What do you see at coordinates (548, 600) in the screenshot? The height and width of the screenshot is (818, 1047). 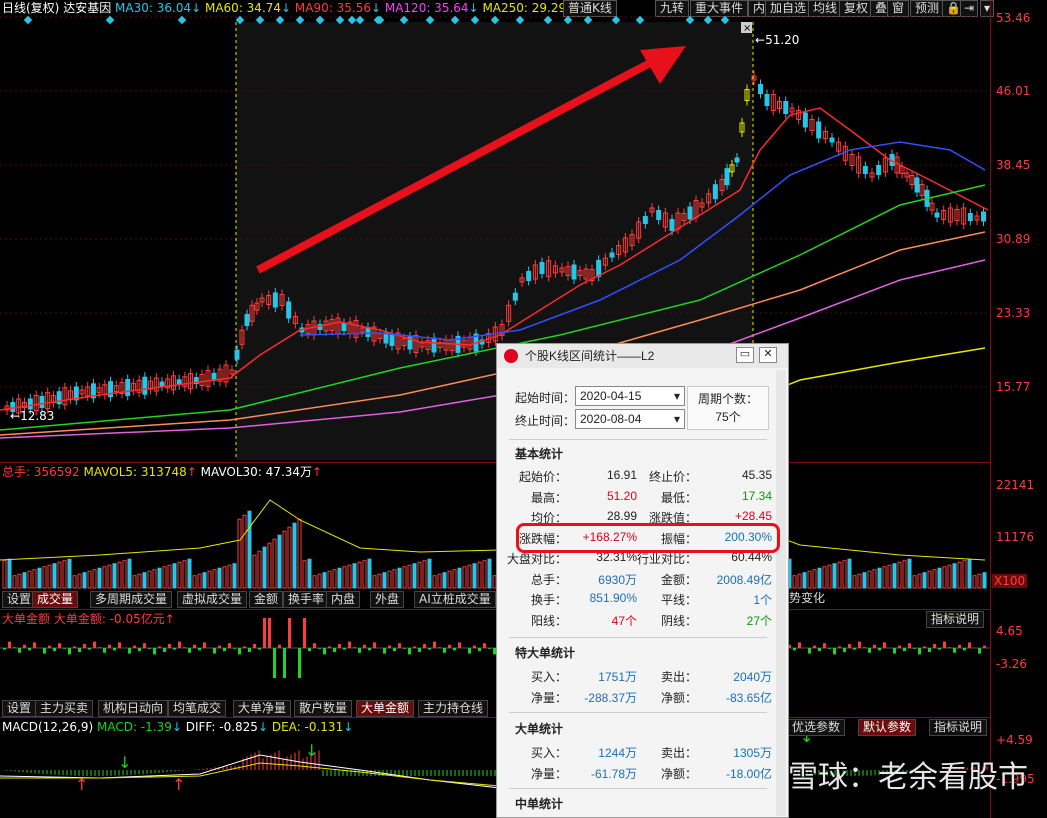 I see `stat-label: 换手：` at bounding box center [548, 600].